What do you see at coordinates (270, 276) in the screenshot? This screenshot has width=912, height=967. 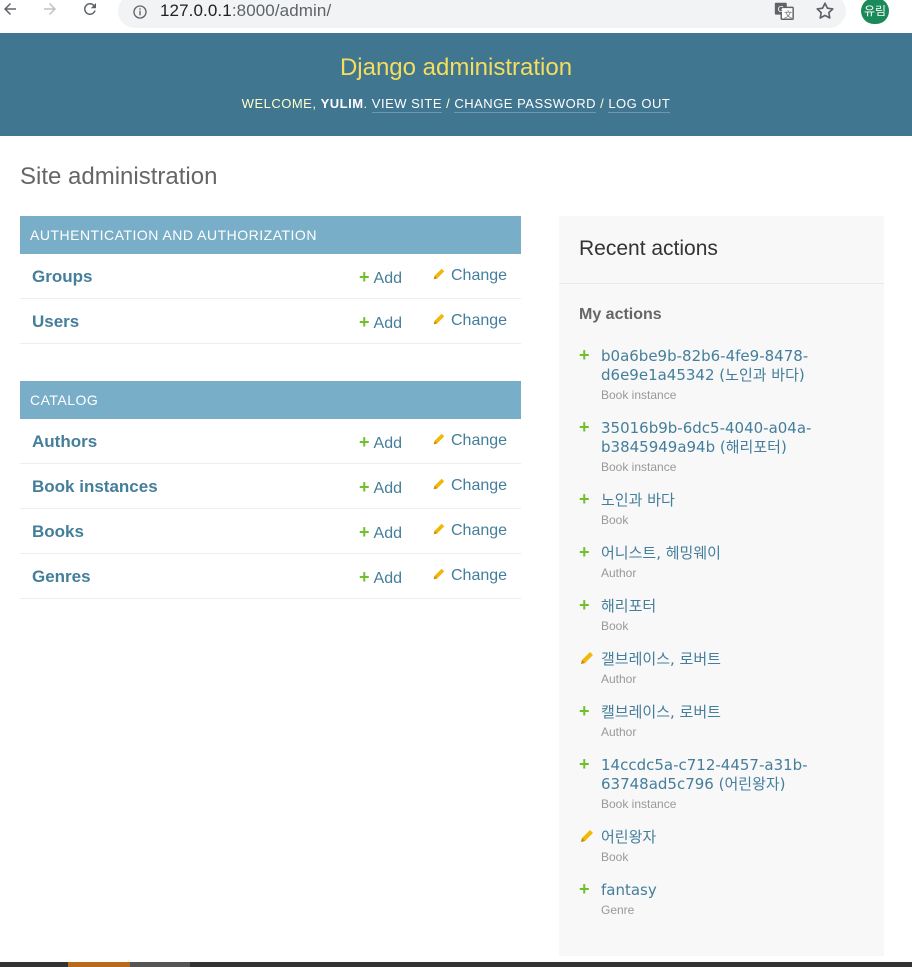 I see `model-row-groups: Groups + Add Change` at bounding box center [270, 276].